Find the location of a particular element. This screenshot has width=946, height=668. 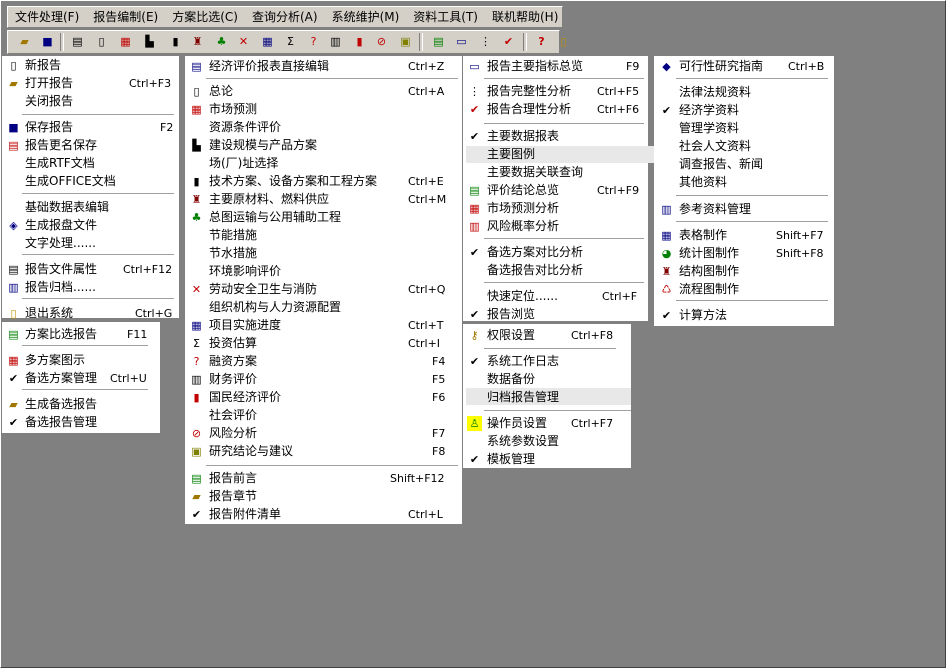

menu-item-economics: ✔ 经济学资料 is located at coordinates (745, 110).